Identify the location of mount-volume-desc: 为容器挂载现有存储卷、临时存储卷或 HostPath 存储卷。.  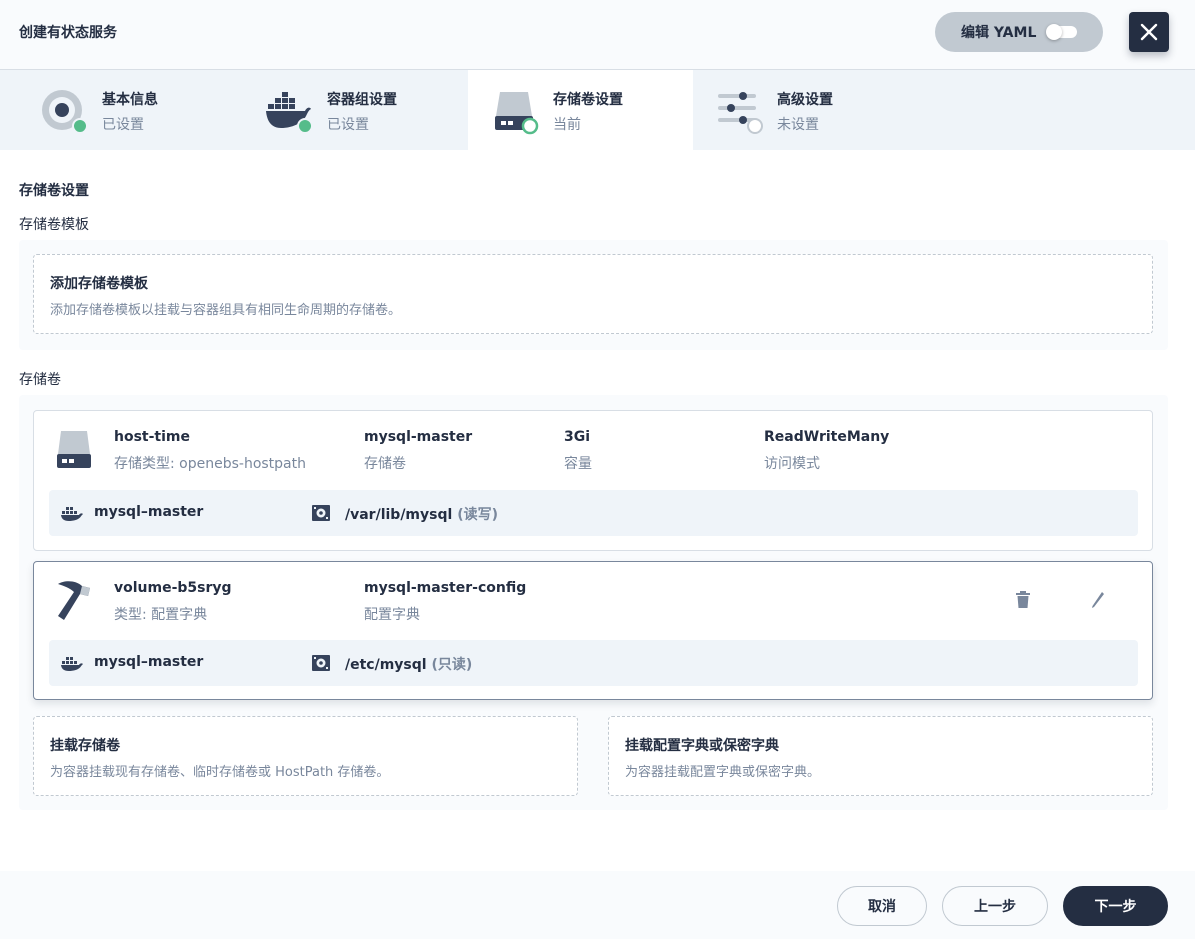
(220, 772).